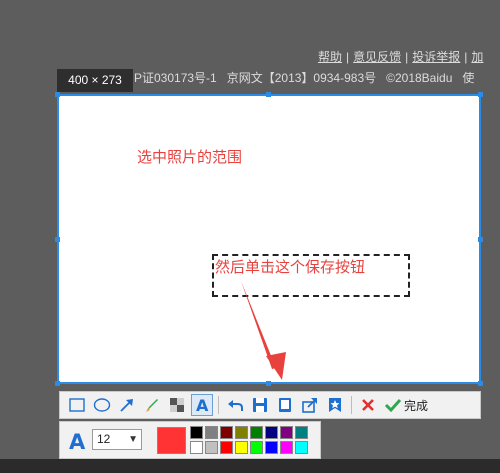  What do you see at coordinates (190, 440) in the screenshot?
I see `text-options-bar: A 12 ▼` at bounding box center [190, 440].